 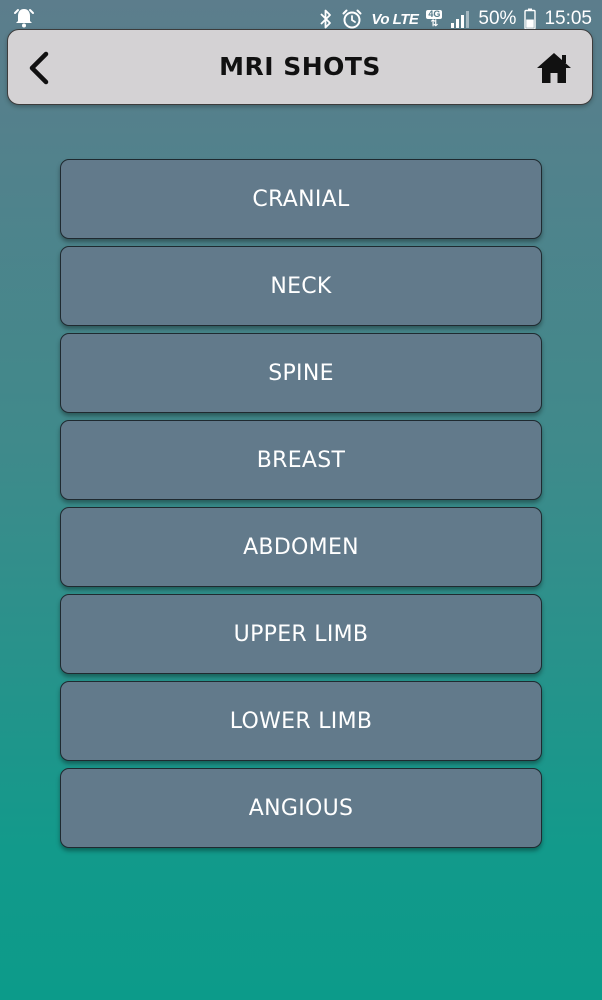 I want to click on bluetooth-icon, so click(x=326, y=19).